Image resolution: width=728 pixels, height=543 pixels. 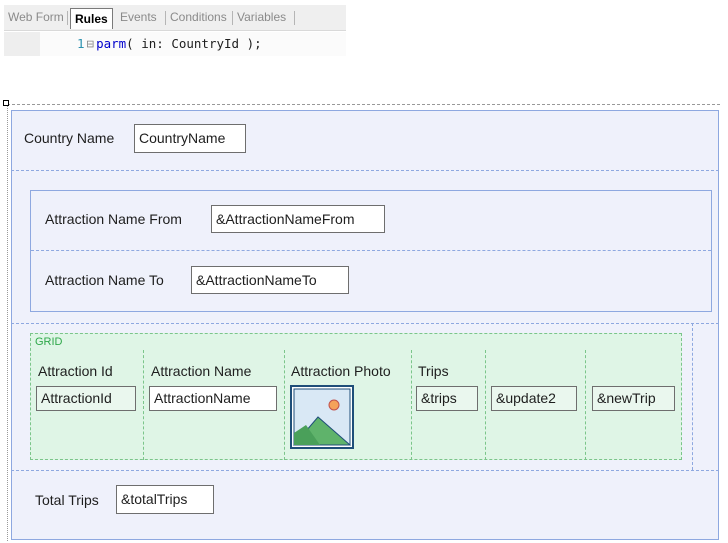 What do you see at coordinates (447, 398) in the screenshot?
I see `grid-trips-field: &trips` at bounding box center [447, 398].